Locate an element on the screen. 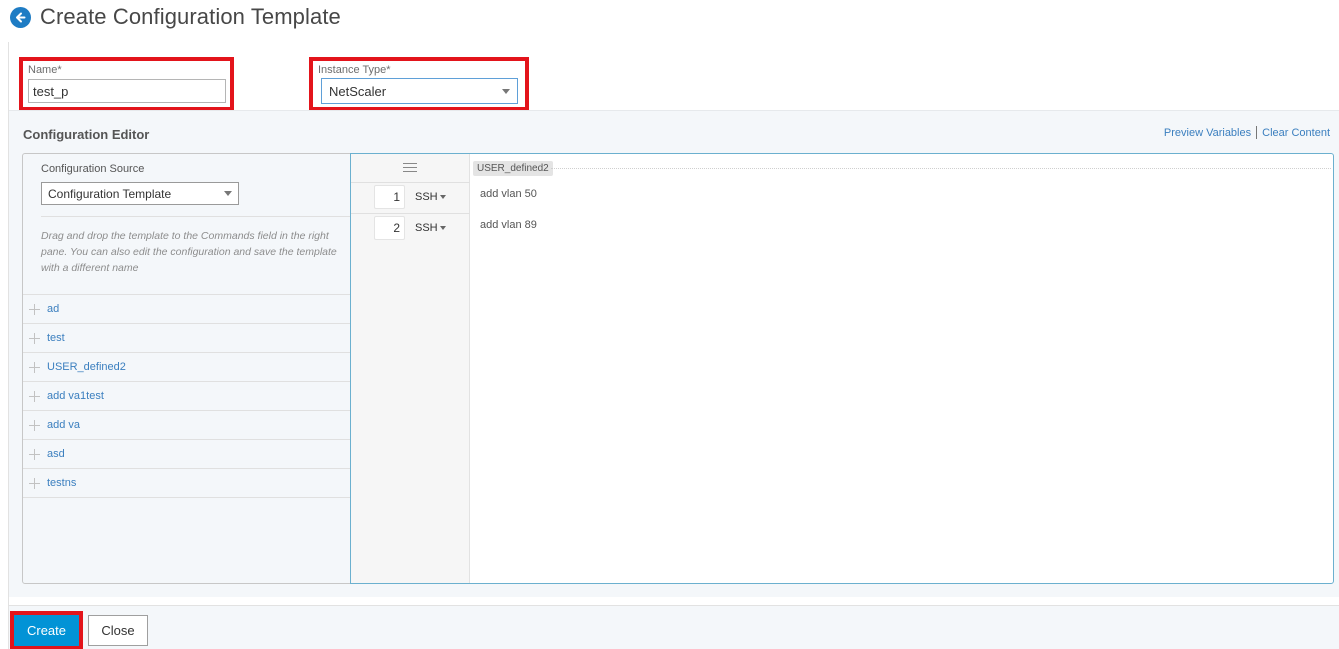 The height and width of the screenshot is (649, 1339). template-name: ad is located at coordinates (53, 309).